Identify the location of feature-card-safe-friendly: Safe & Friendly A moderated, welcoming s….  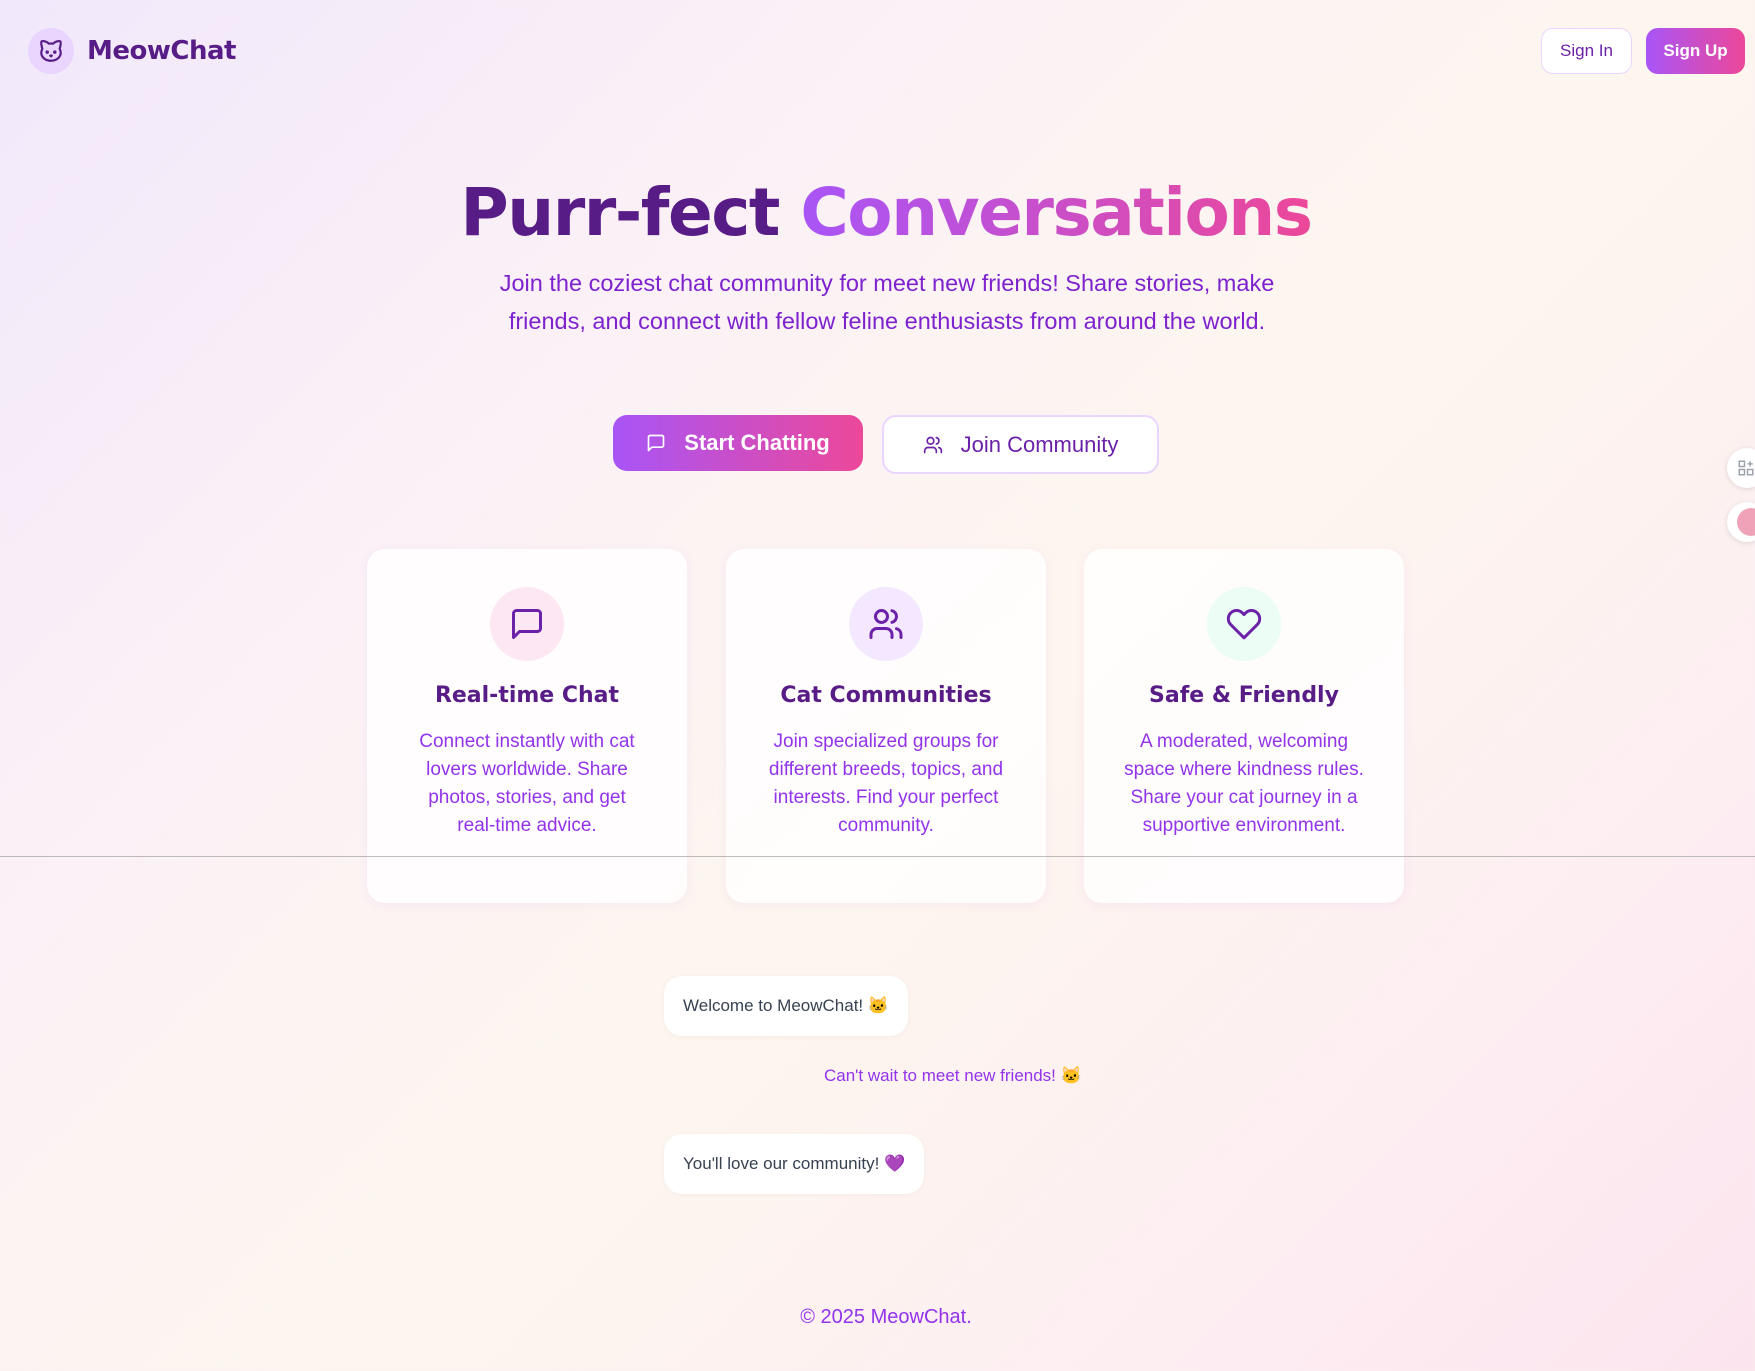
(1244, 726).